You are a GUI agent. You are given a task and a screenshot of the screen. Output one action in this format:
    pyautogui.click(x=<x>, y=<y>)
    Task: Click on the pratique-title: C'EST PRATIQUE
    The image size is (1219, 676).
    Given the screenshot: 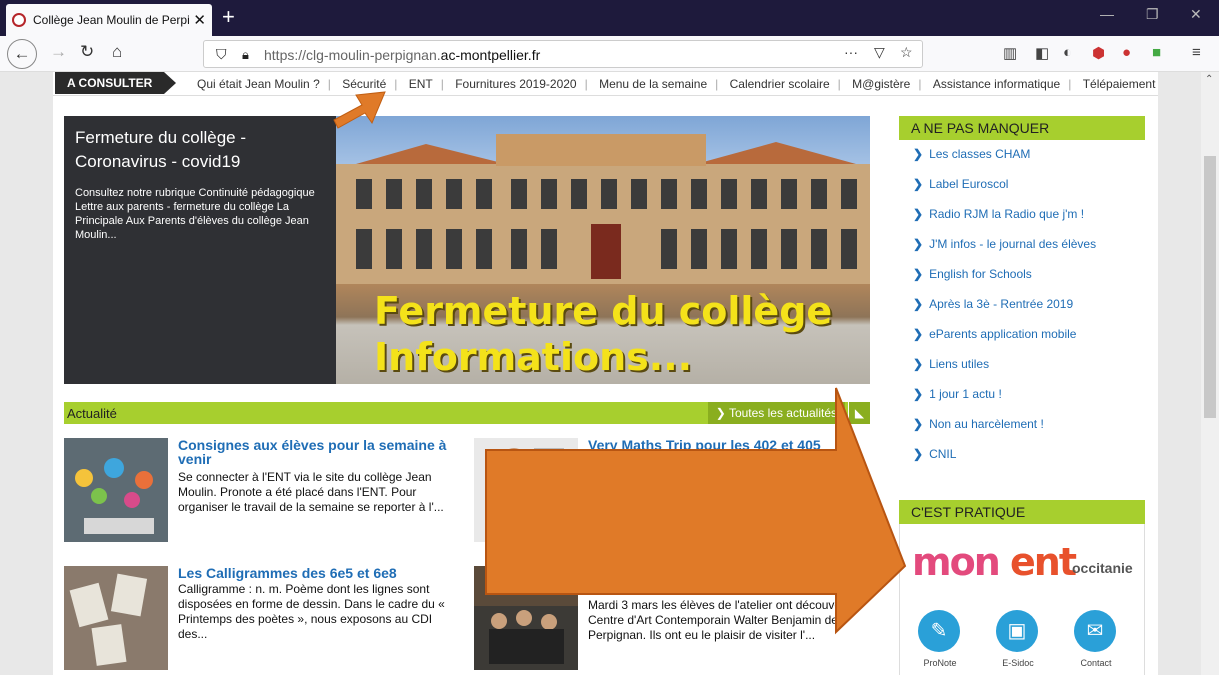 What is the action you would take?
    pyautogui.click(x=1022, y=512)
    